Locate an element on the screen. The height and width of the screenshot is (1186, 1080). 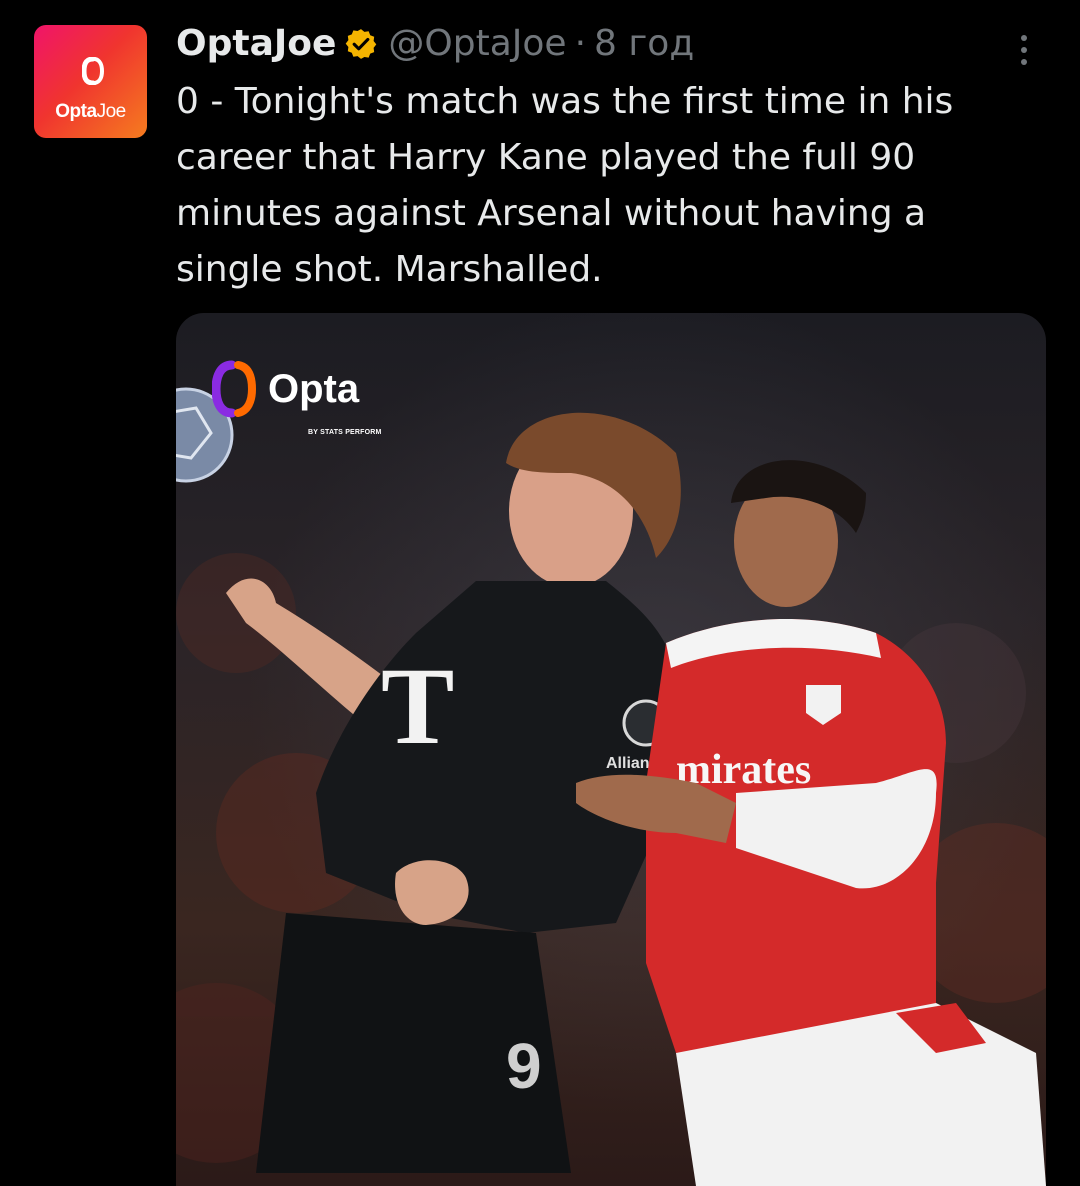
opta-logo-icon is located at coordinates (234, 389).